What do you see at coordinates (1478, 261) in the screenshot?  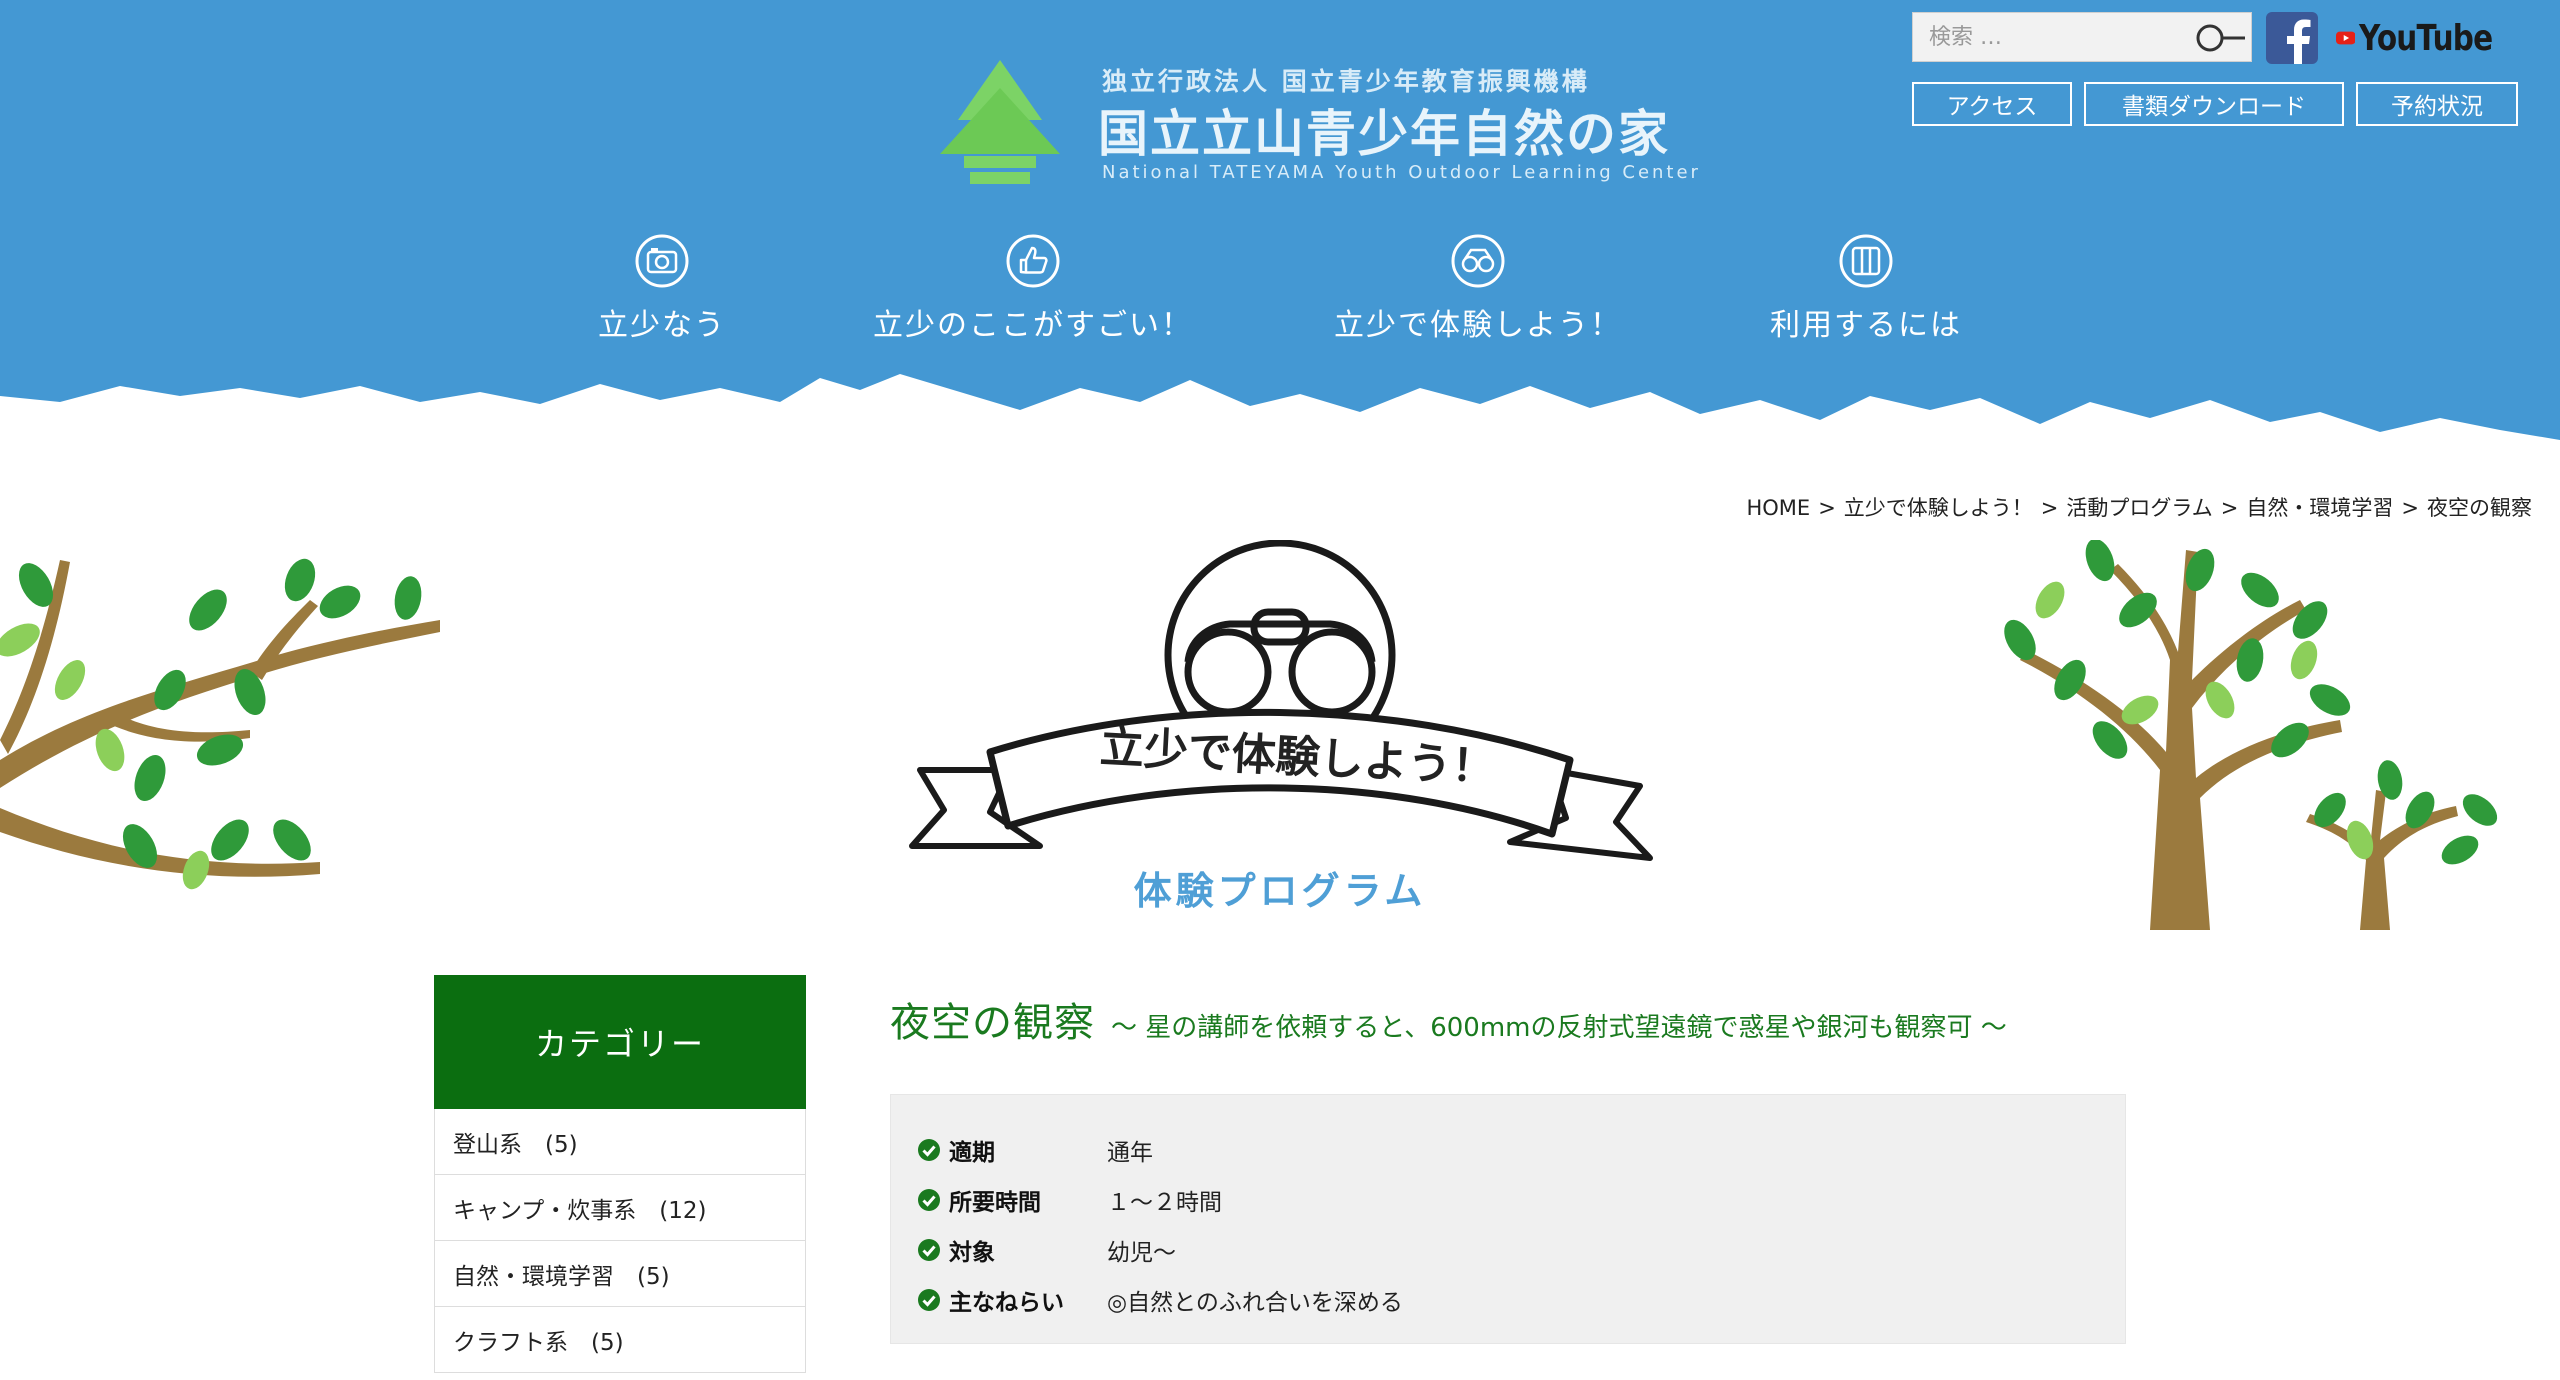 I see `binoculars-icon` at bounding box center [1478, 261].